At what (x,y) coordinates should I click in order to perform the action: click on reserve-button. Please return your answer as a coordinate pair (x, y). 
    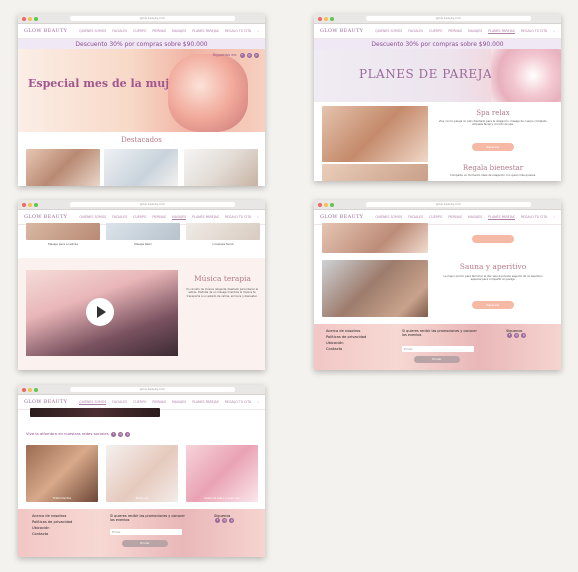
    Looking at the image, I should click on (493, 239).